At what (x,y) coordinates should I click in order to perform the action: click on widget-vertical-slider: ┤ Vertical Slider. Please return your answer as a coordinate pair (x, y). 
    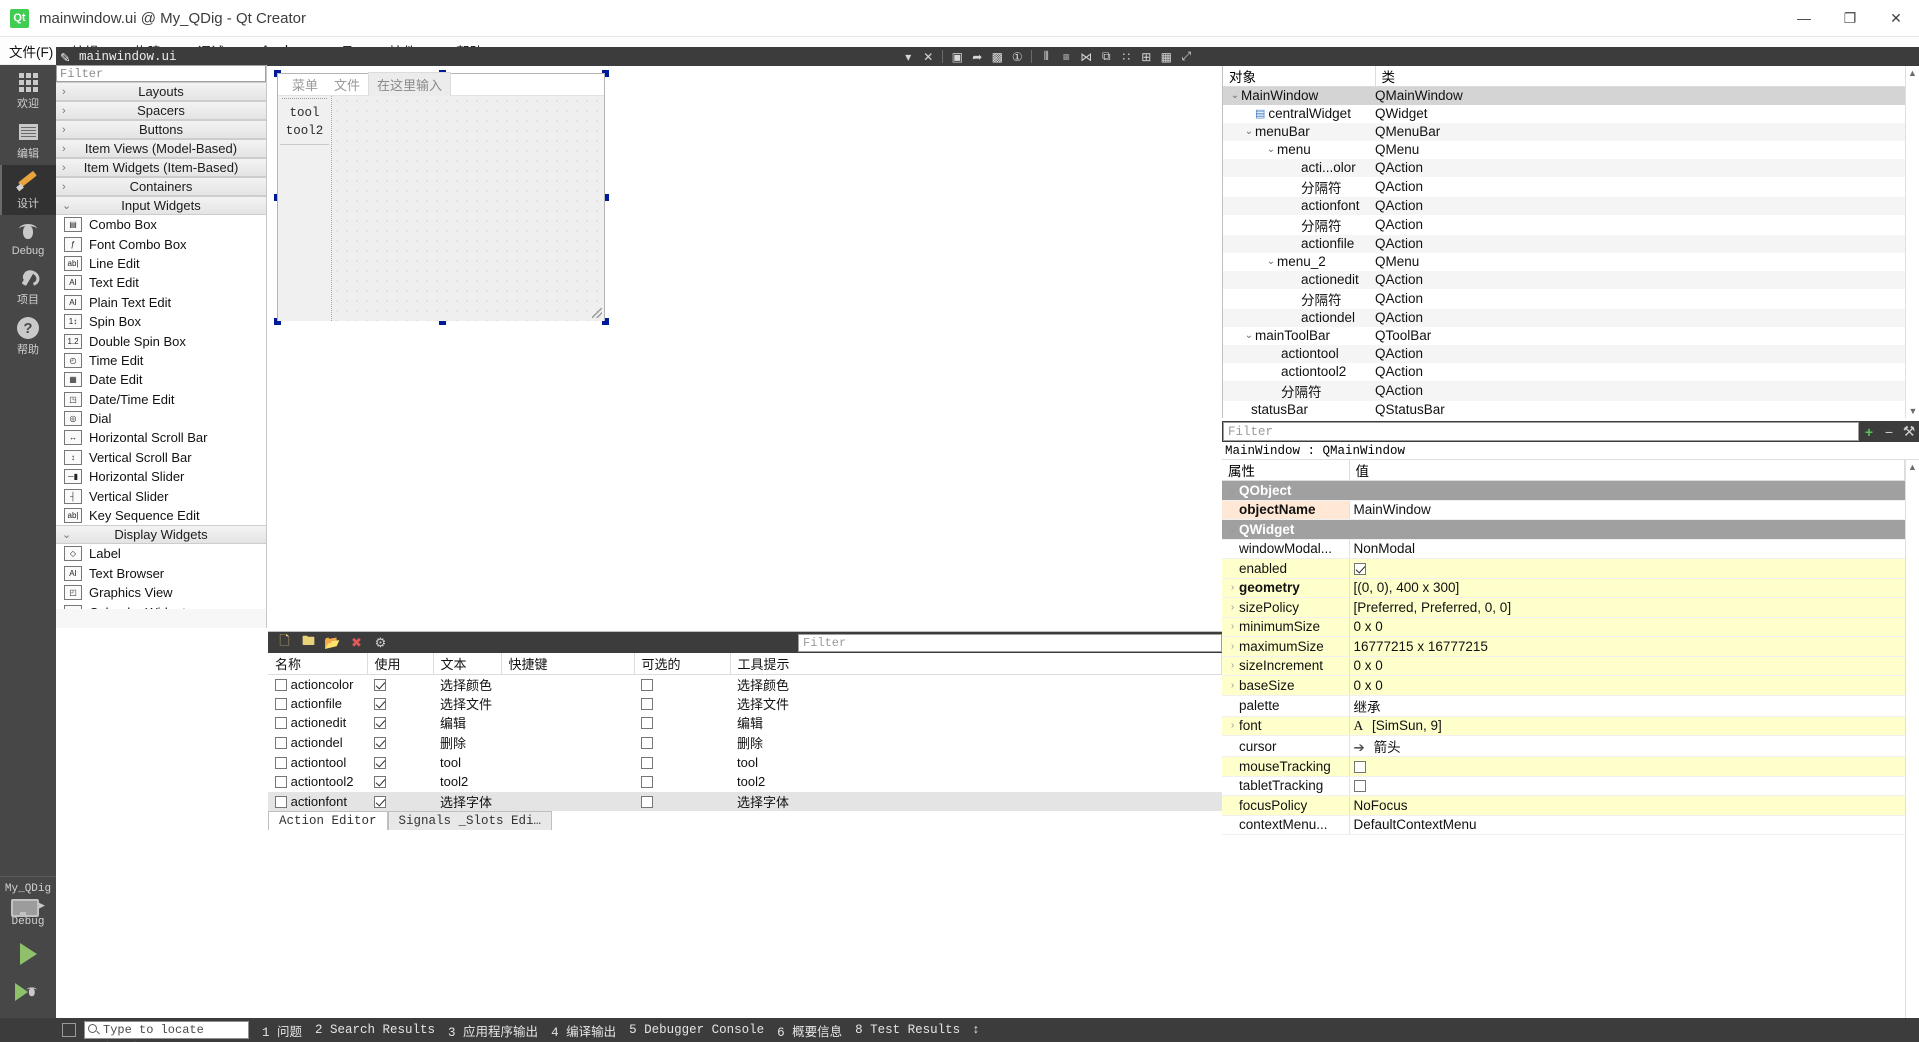
    Looking at the image, I should click on (161, 496).